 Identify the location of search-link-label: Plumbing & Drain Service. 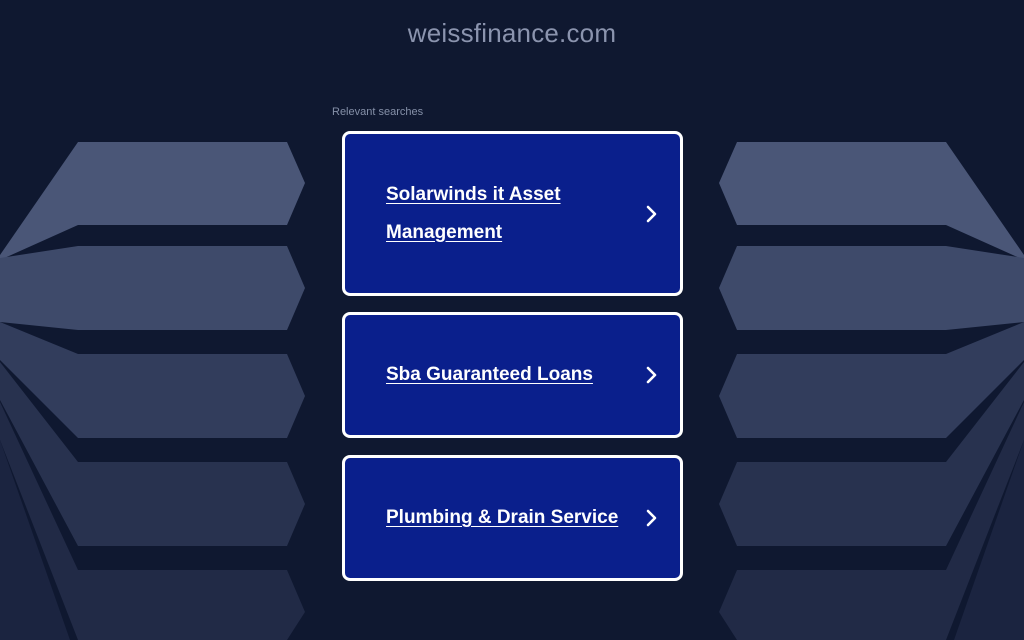
(513, 518).